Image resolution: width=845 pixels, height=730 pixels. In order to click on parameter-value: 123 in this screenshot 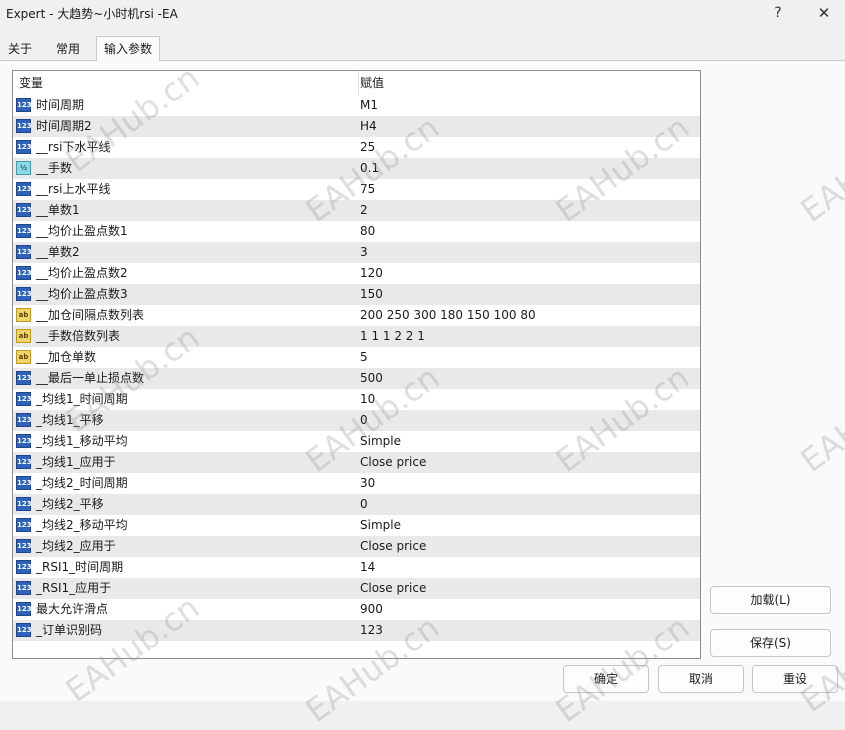, I will do `click(371, 630)`.